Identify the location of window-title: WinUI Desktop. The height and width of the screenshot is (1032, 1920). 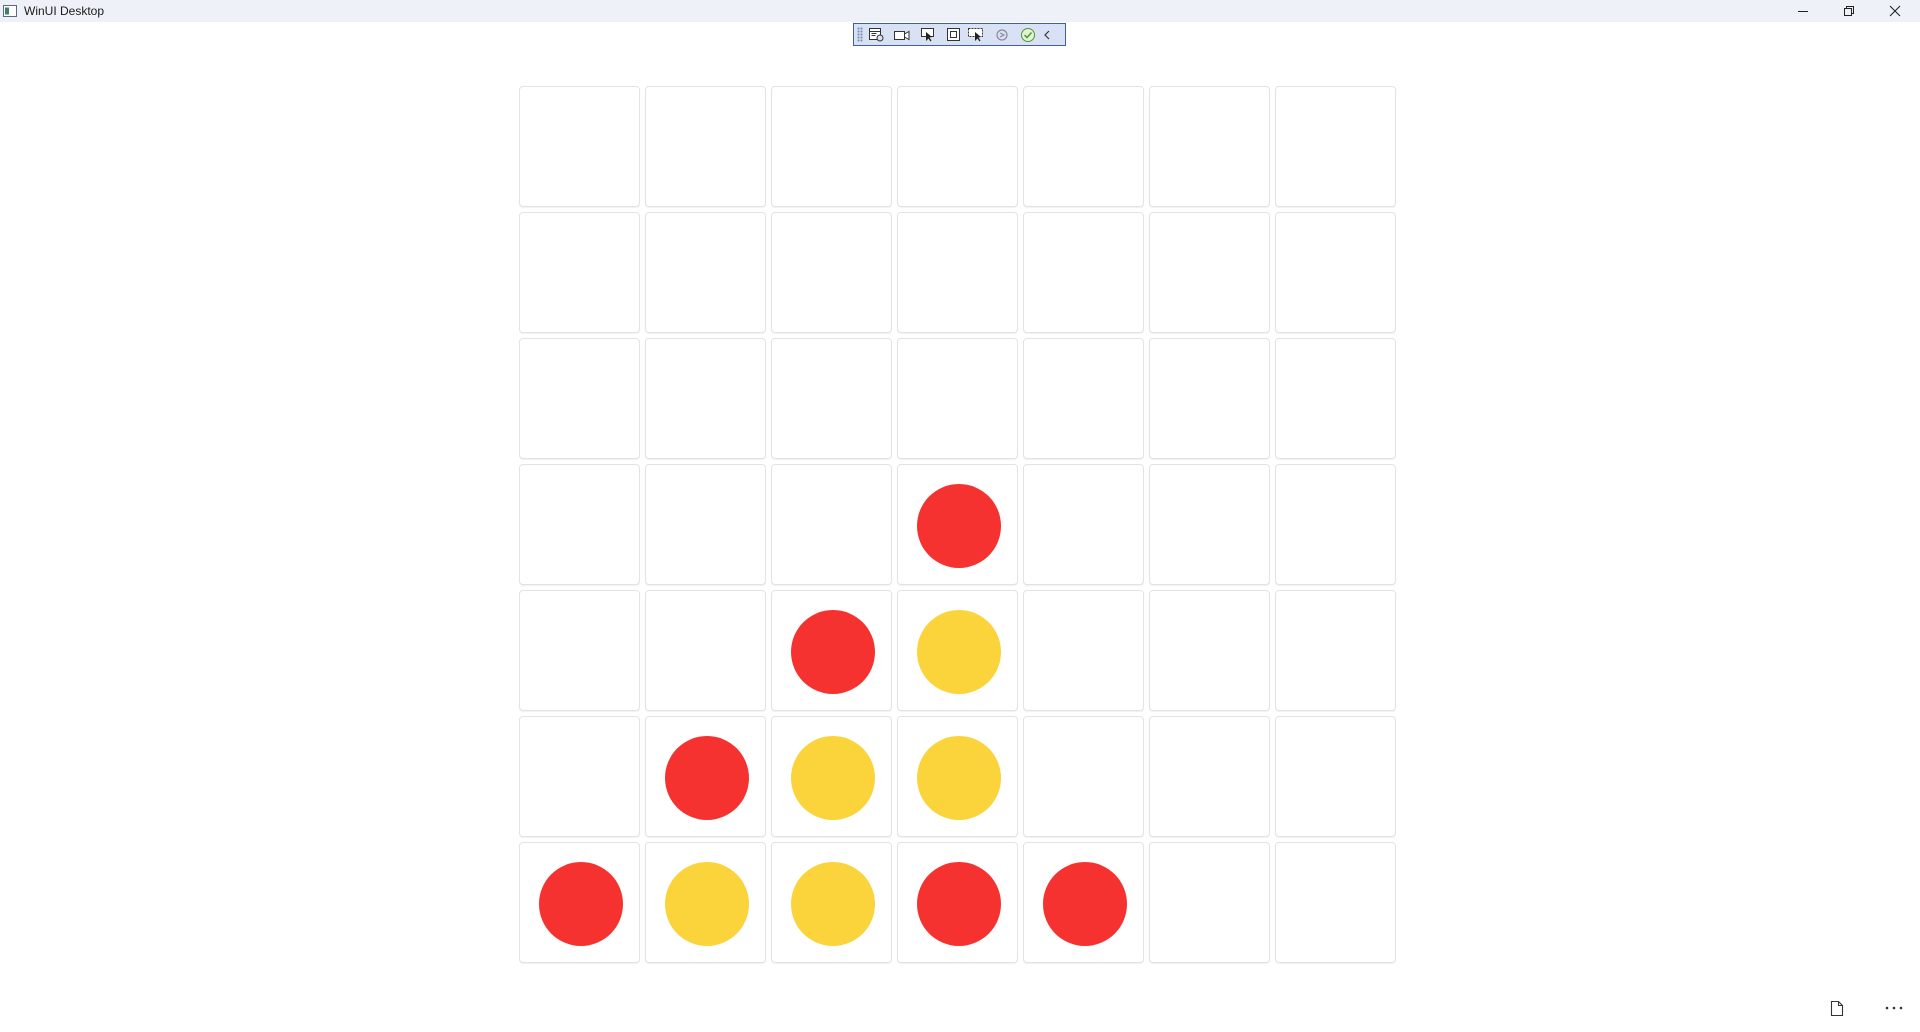
(64, 11).